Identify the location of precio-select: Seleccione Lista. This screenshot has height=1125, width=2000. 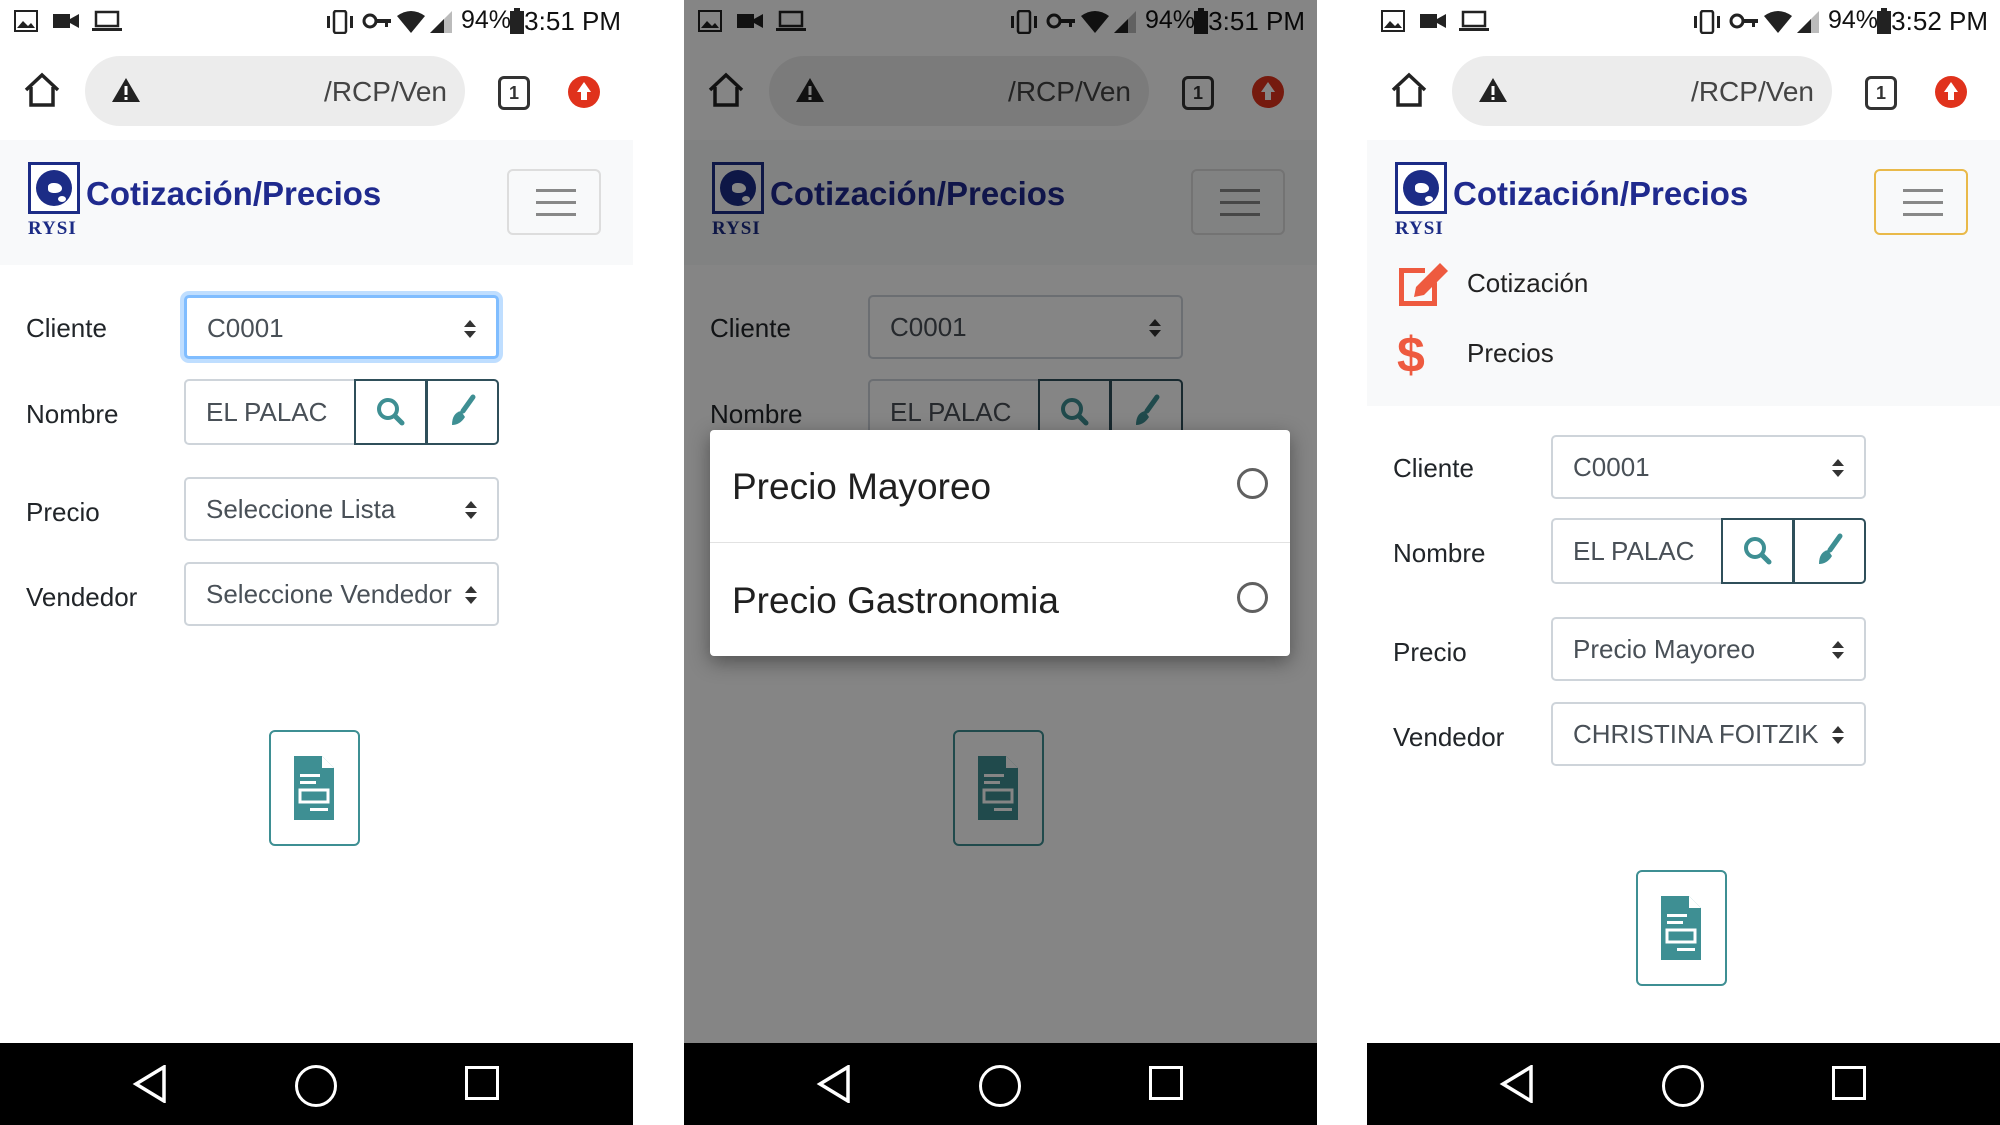
(341, 509).